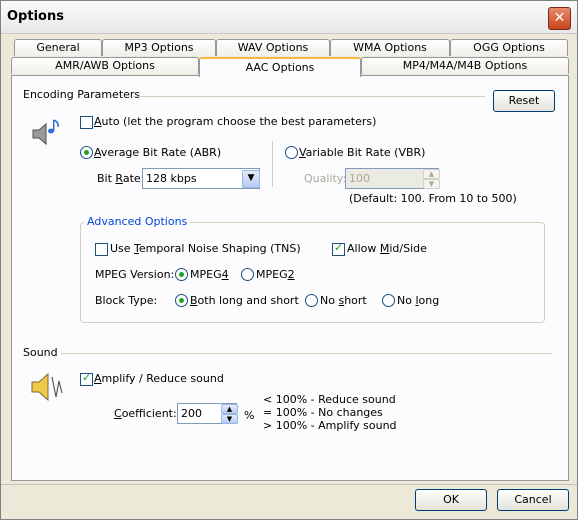 Image resolution: width=578 pixels, height=520 pixels. I want to click on coefficient-note-nochange: = 100% - No changes, so click(323, 412).